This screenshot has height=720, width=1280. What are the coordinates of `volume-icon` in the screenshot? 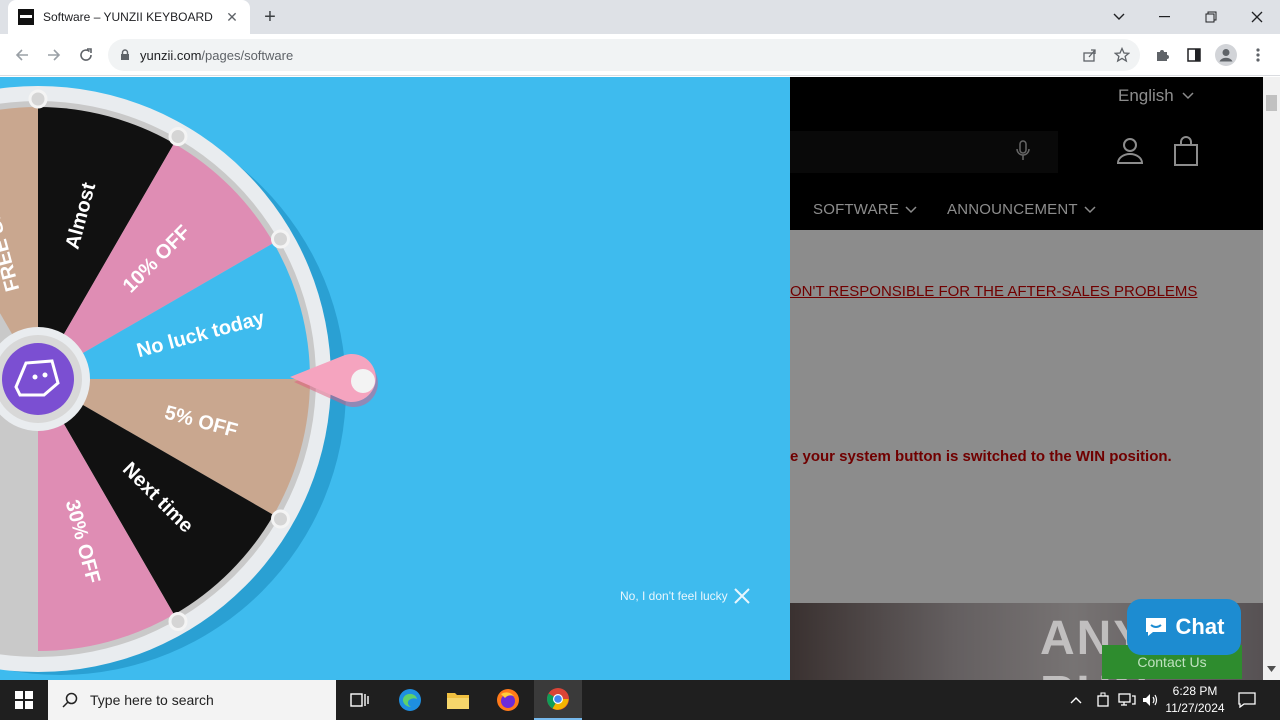 It's located at (1151, 700).